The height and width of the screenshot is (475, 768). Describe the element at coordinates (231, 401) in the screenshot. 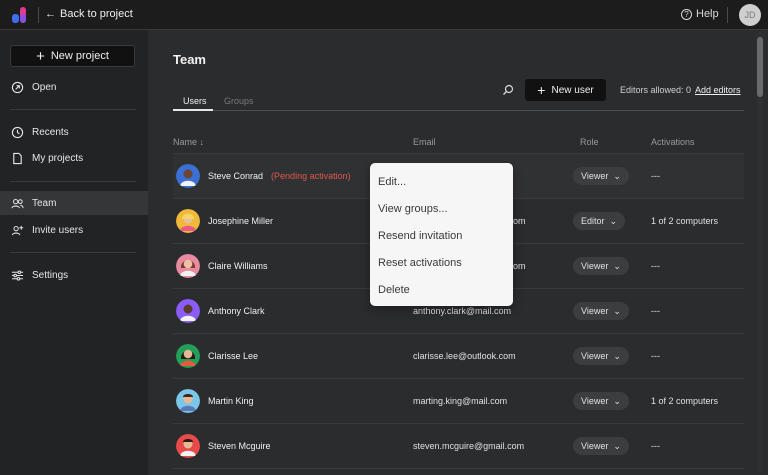

I see `user-name: Martin King` at that location.